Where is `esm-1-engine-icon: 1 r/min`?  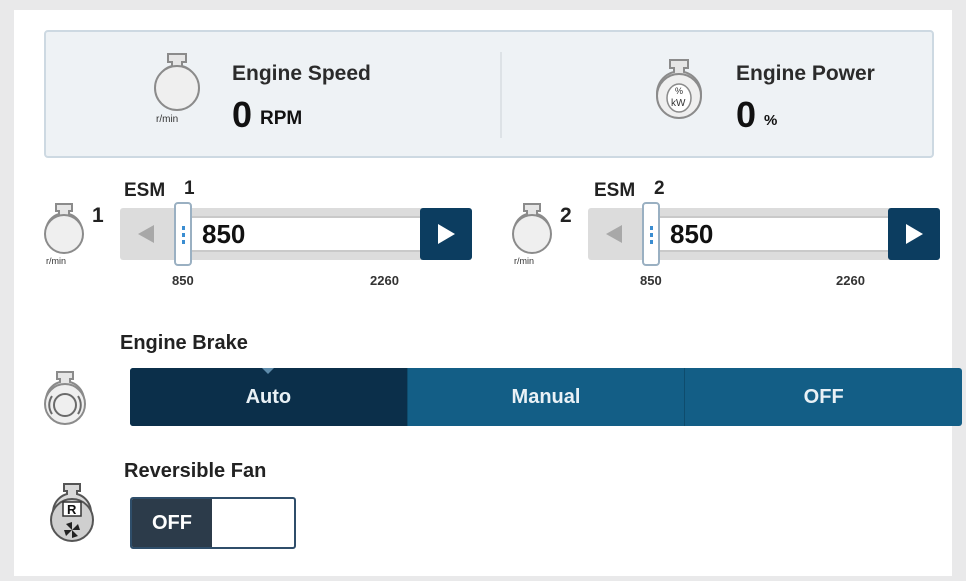
esm-1-engine-icon: 1 r/min is located at coordinates (74, 233).